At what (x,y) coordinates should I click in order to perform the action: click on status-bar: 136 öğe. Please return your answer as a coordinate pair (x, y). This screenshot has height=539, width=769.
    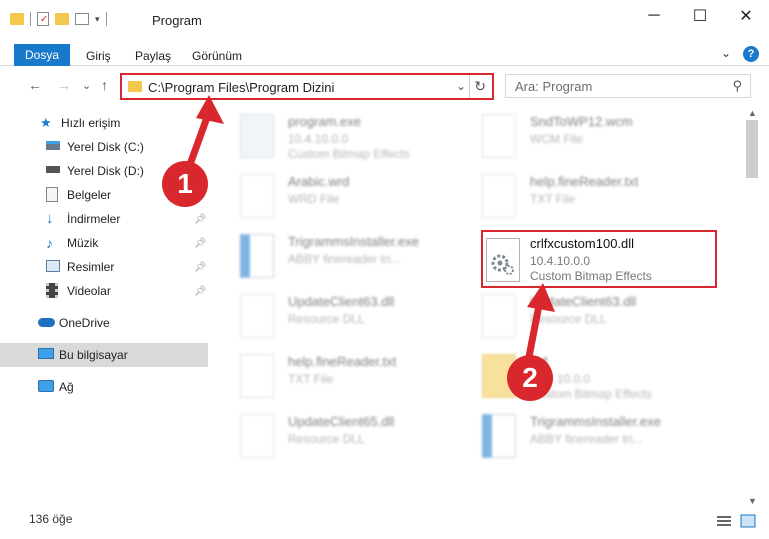
    Looking at the image, I should click on (384, 523).